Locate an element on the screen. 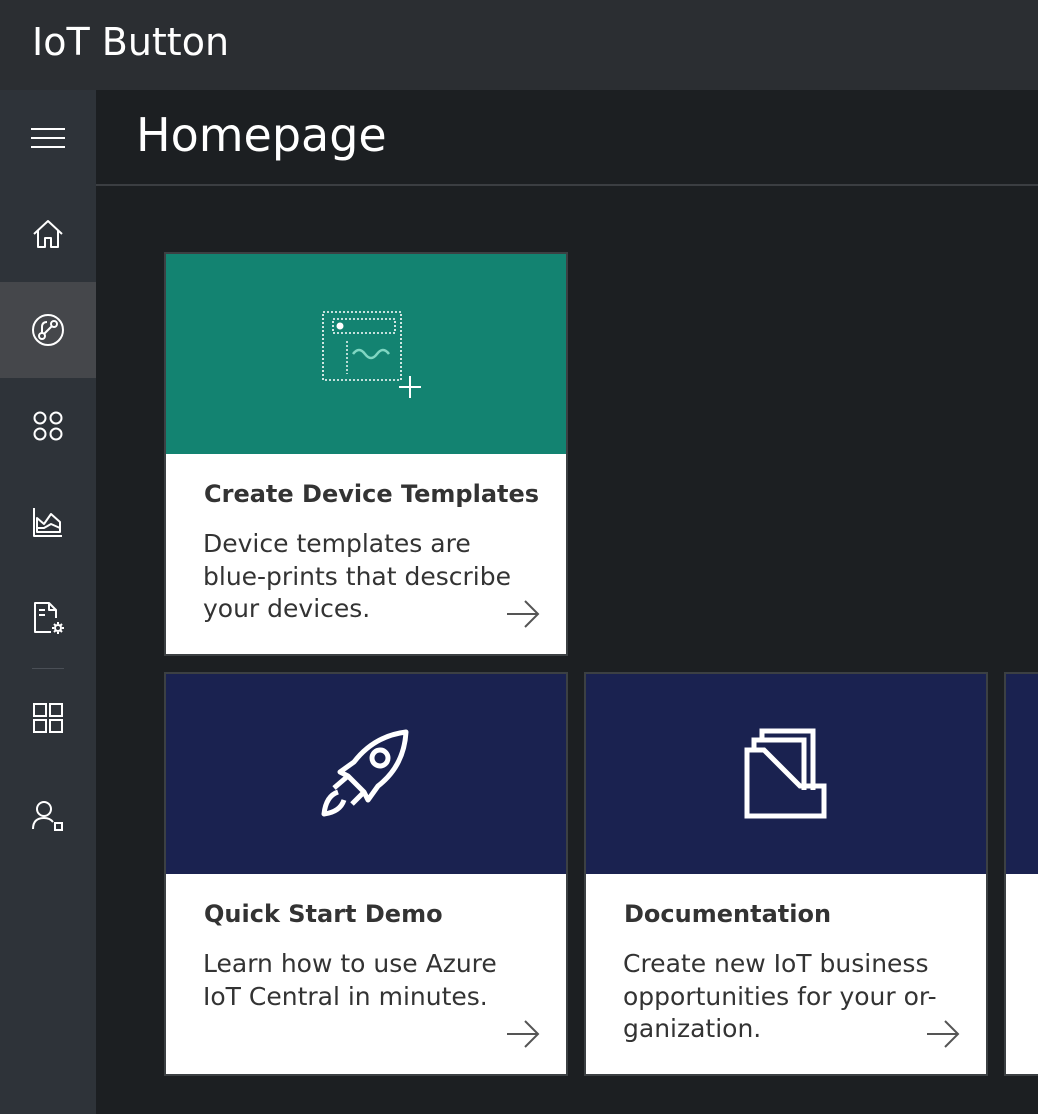 The image size is (1038, 1114). app-title: IoT Button is located at coordinates (131, 42).